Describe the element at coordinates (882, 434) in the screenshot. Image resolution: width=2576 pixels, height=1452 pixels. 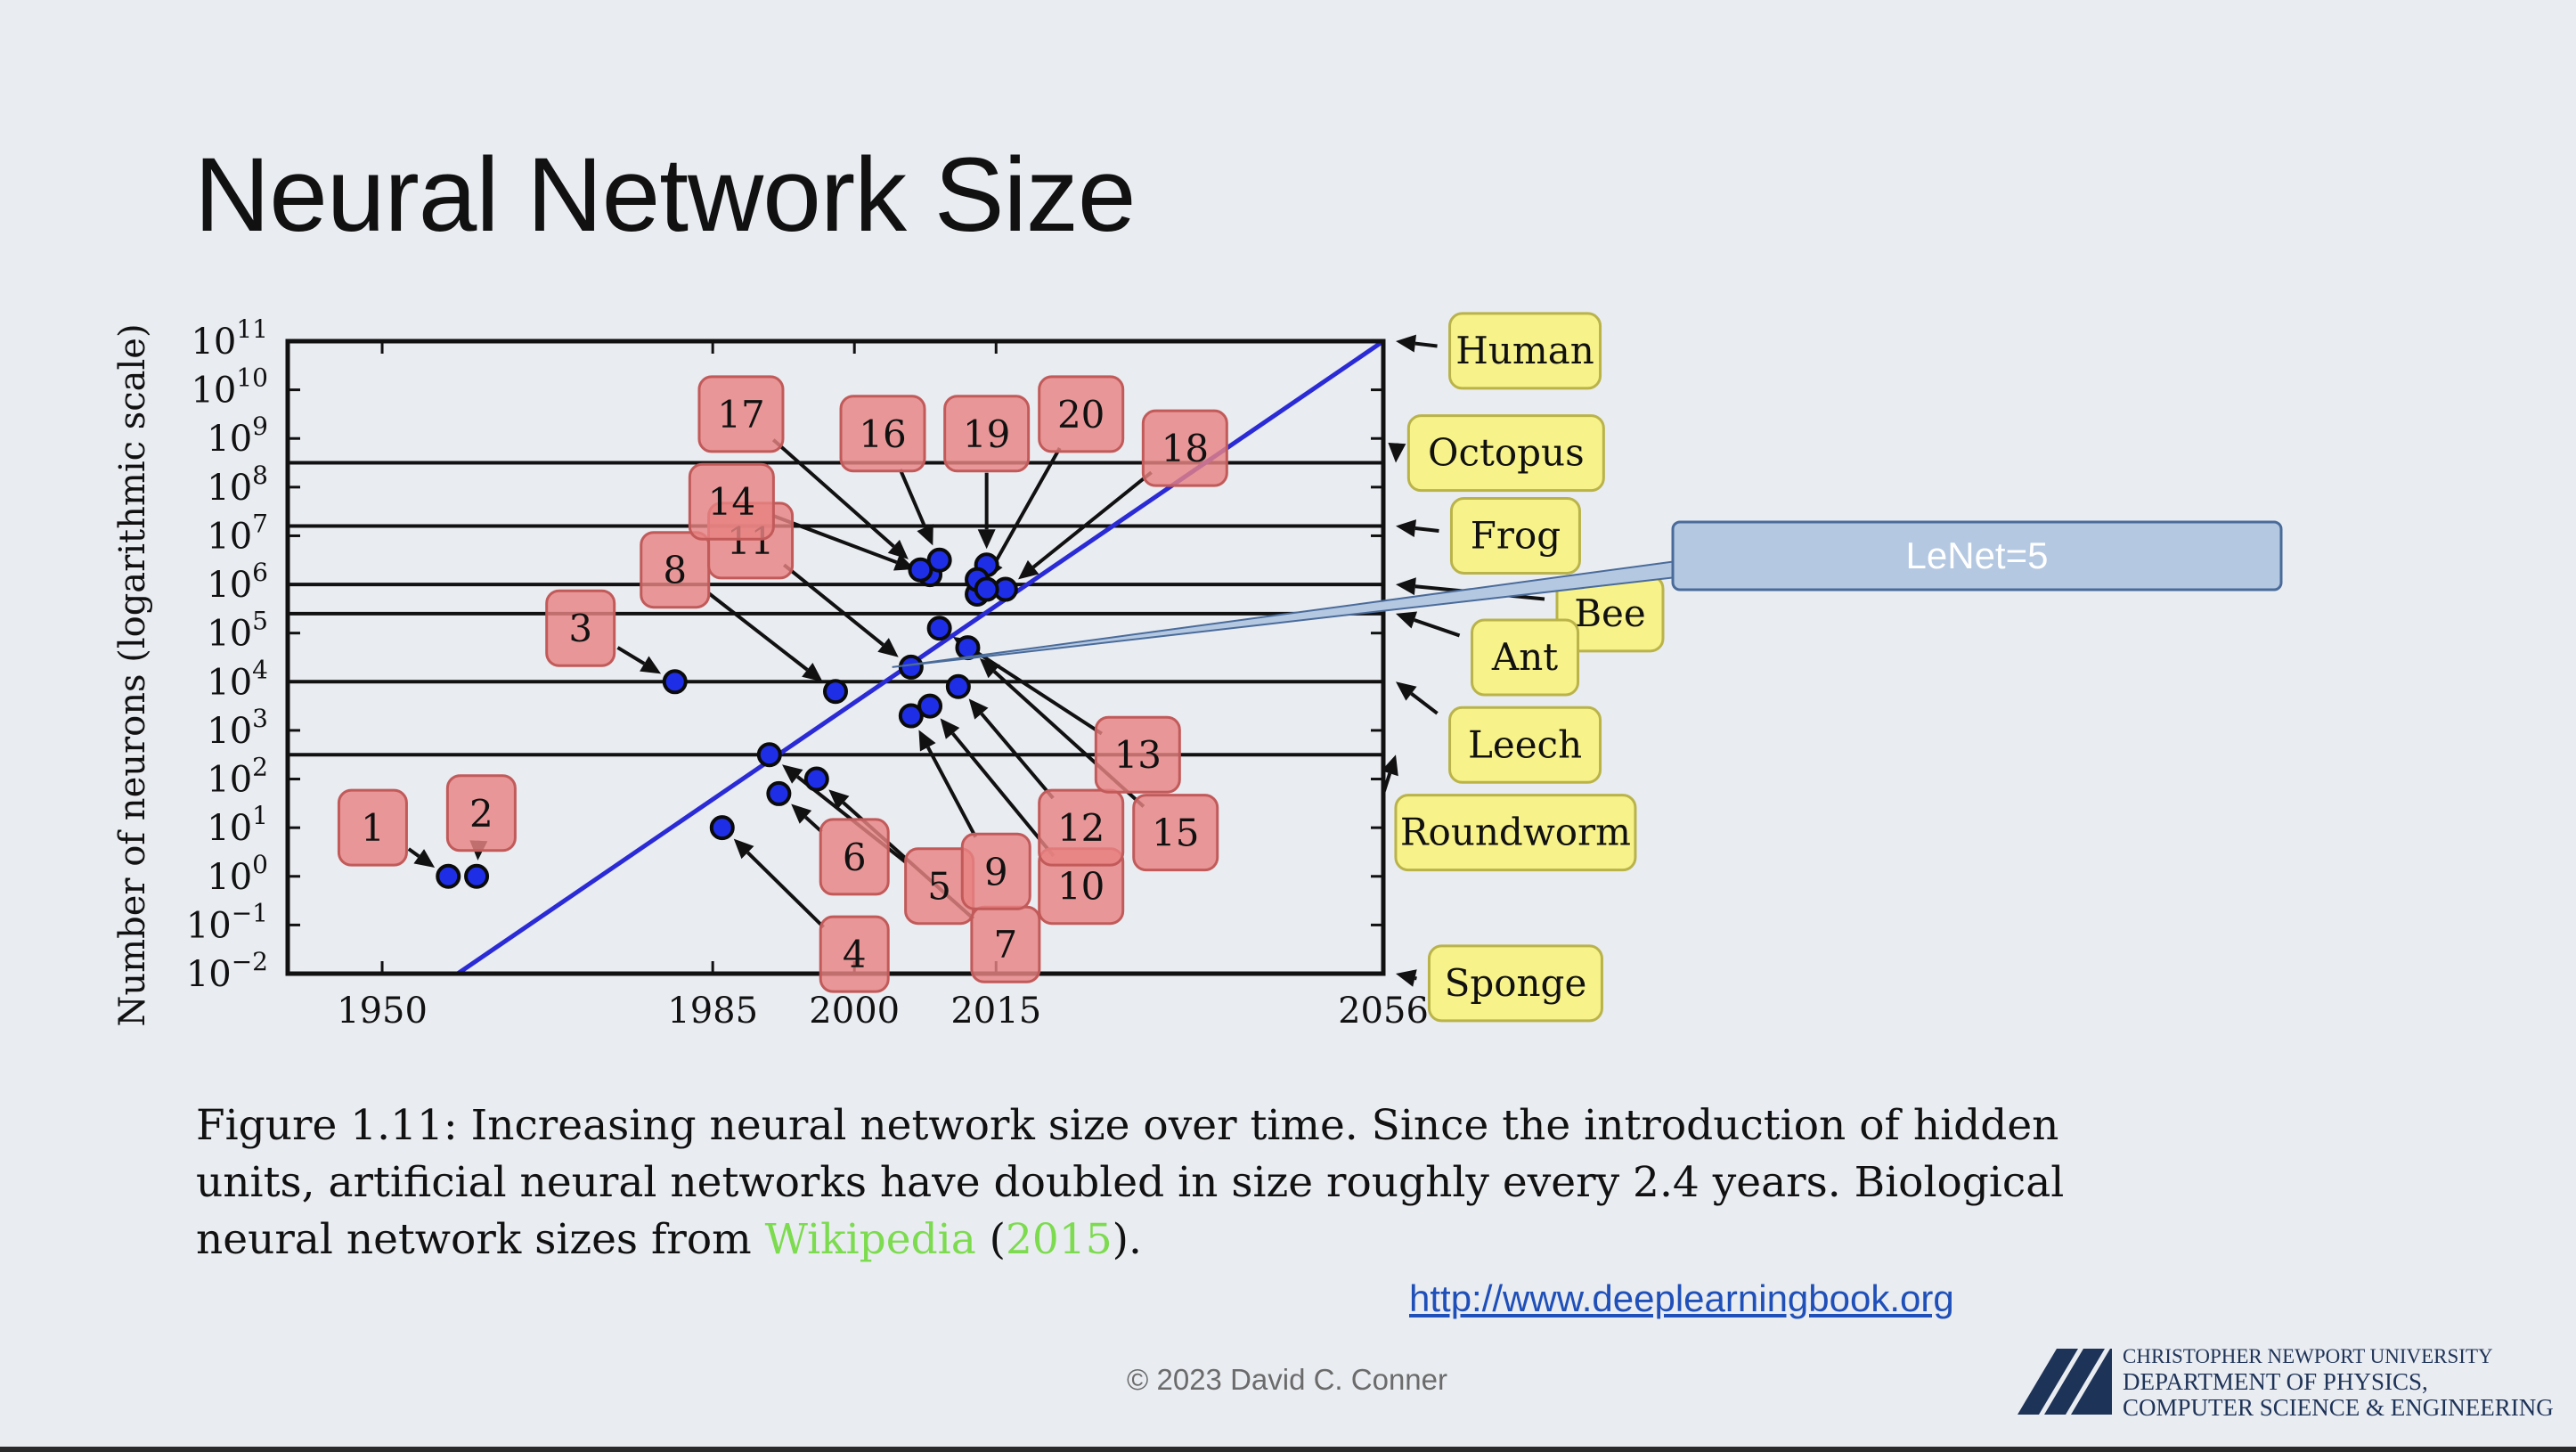
I see `network-label: 16` at that location.